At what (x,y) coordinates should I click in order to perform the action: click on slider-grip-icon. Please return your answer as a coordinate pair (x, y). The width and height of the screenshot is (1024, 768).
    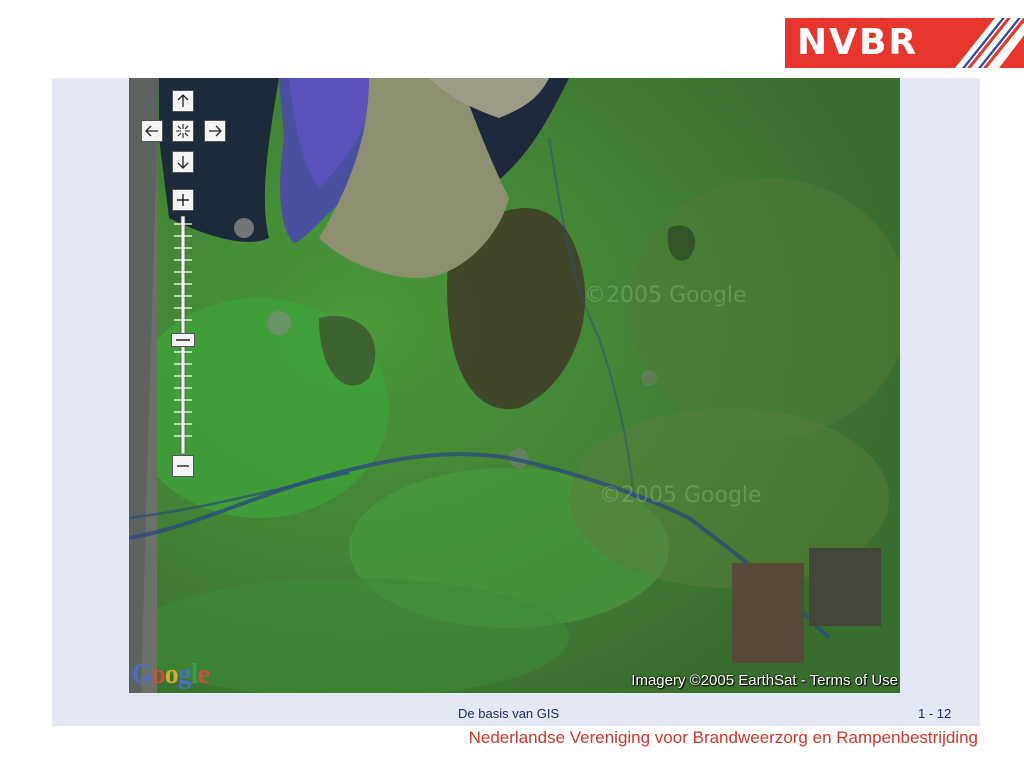
    Looking at the image, I should click on (183, 340).